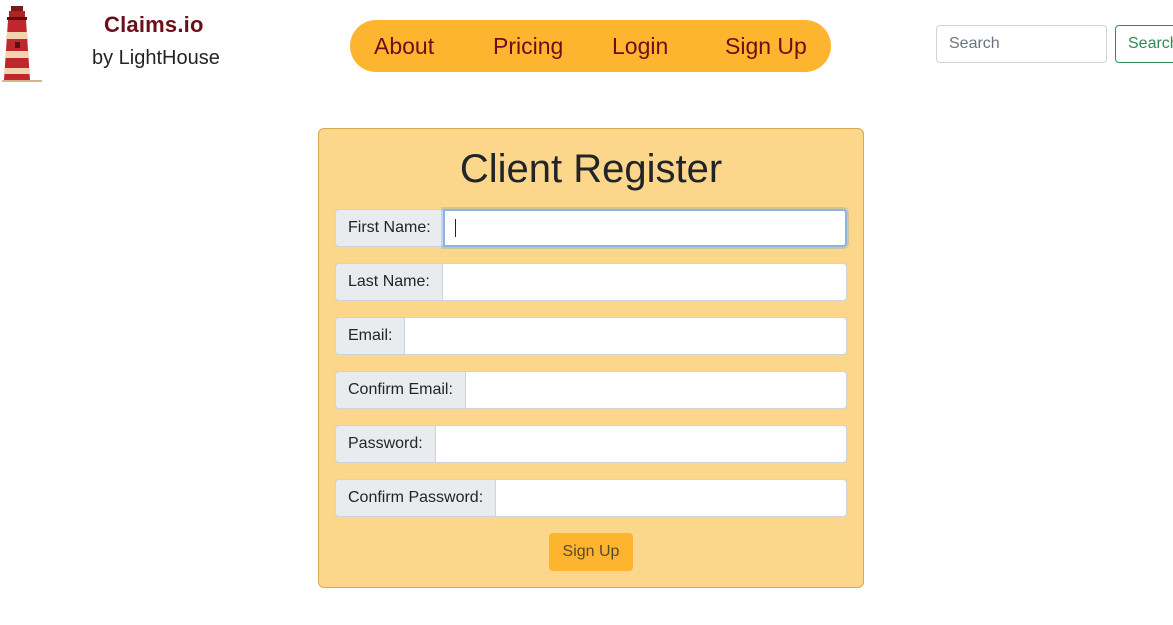 The image size is (1173, 625). I want to click on nav-signup-link: Sign Up, so click(766, 46).